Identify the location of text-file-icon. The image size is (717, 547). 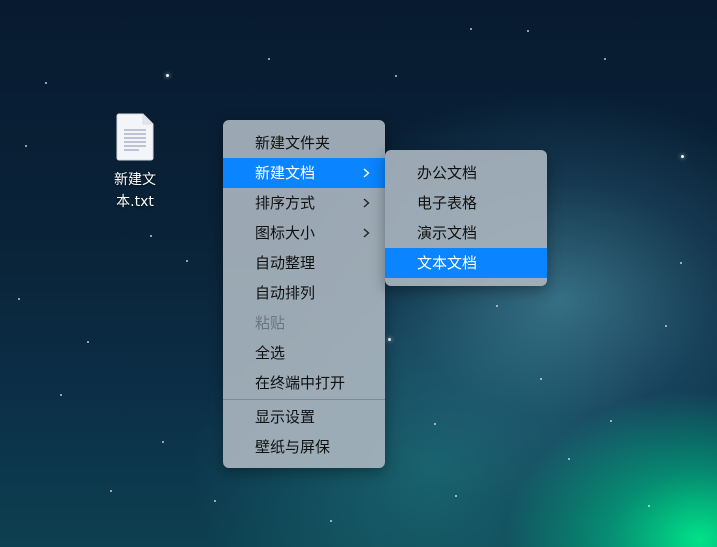
(135, 137).